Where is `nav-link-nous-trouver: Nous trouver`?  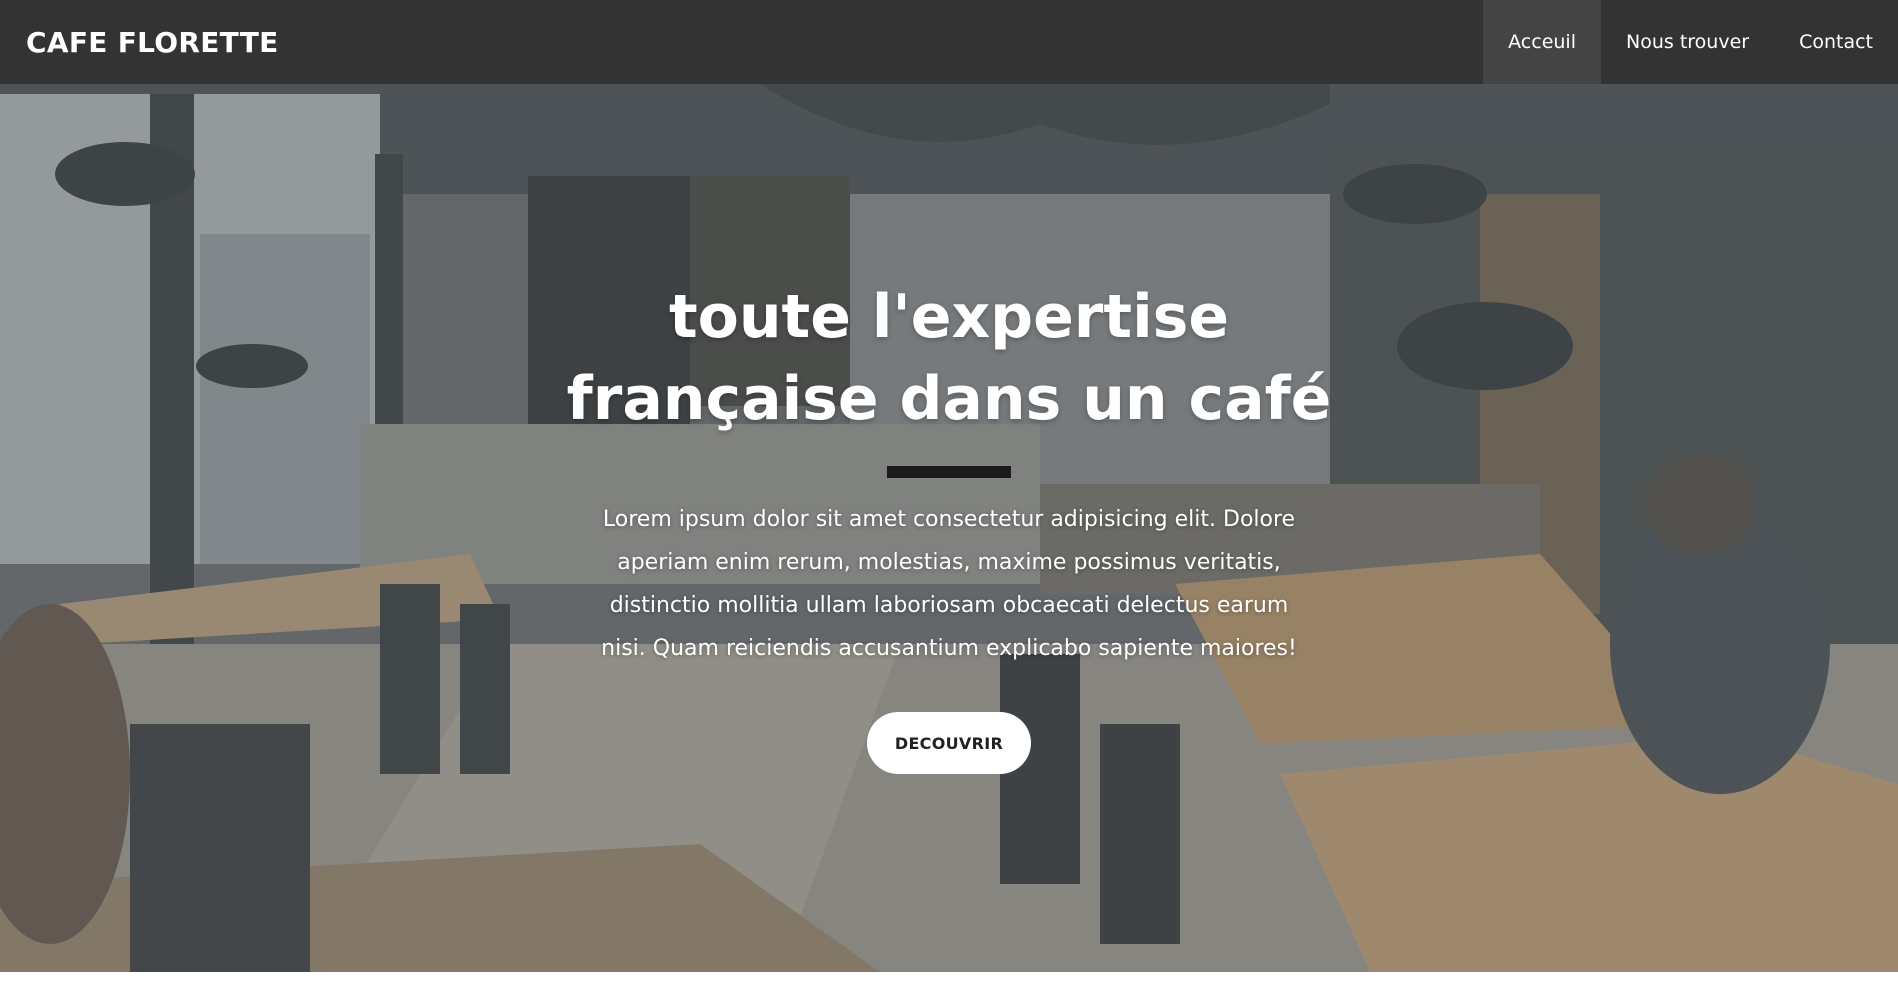 nav-link-nous-trouver: Nous trouver is located at coordinates (1687, 42).